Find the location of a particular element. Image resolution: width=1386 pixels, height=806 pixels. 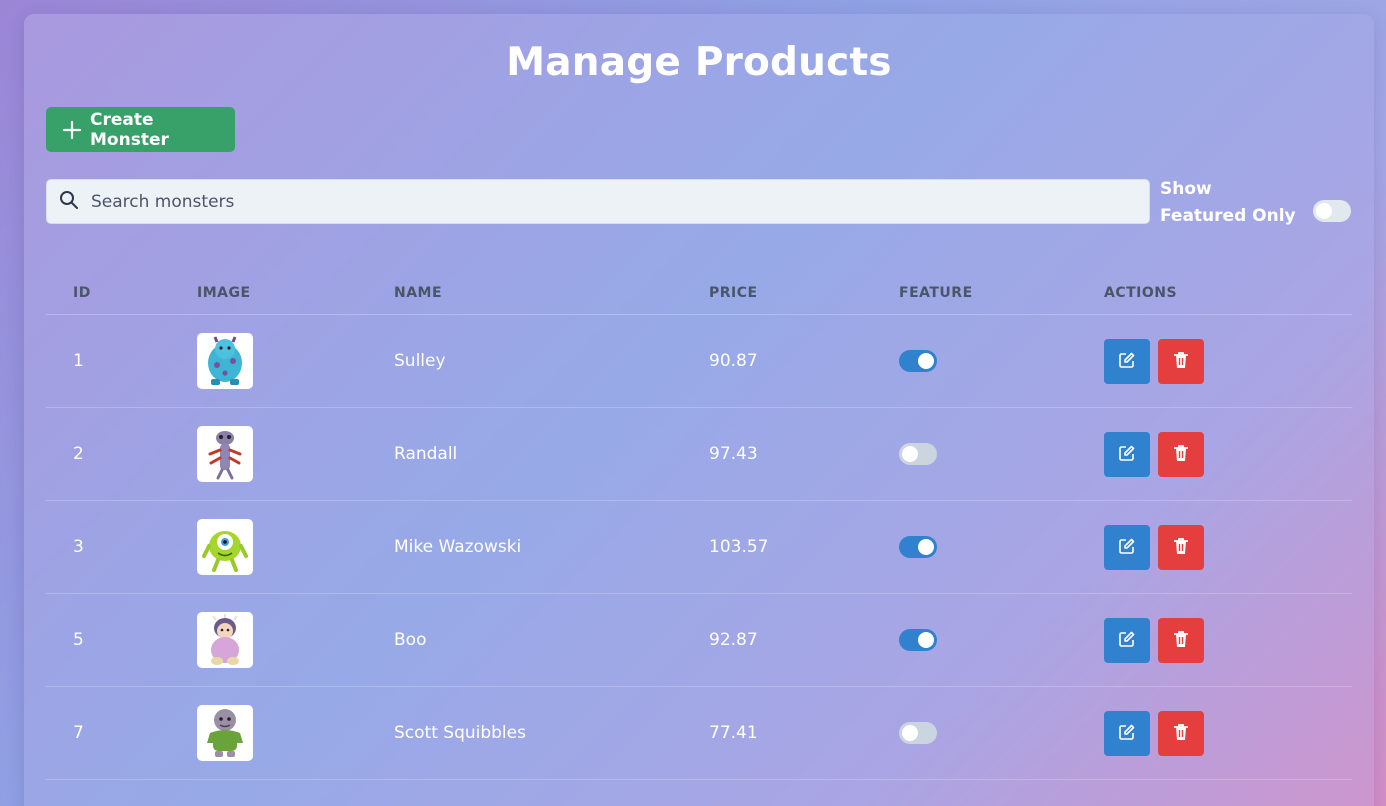

randall-plush is located at coordinates (225, 455).